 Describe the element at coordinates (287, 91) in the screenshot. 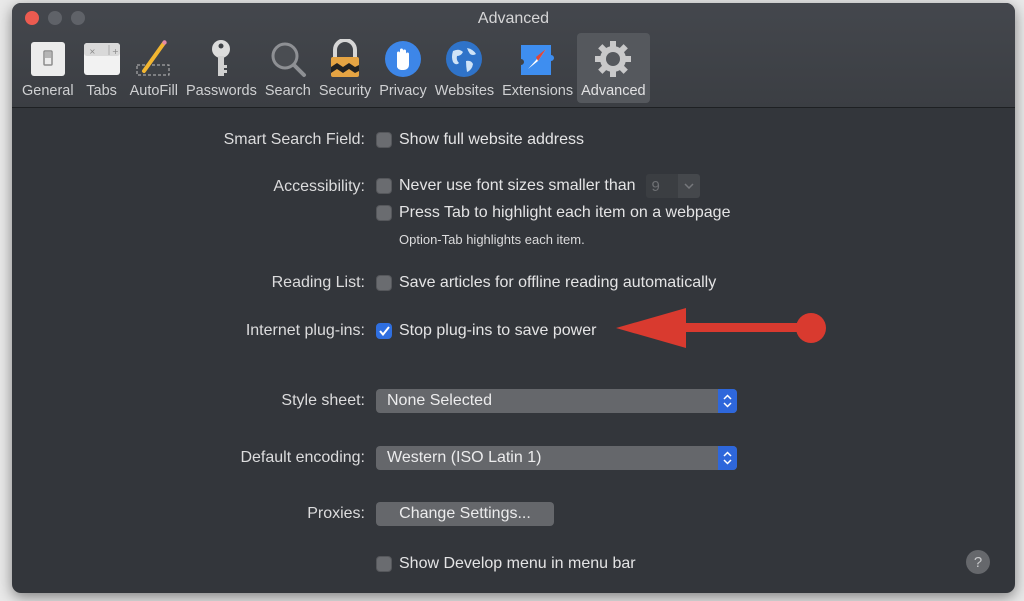

I see `tab-label: Search` at that location.